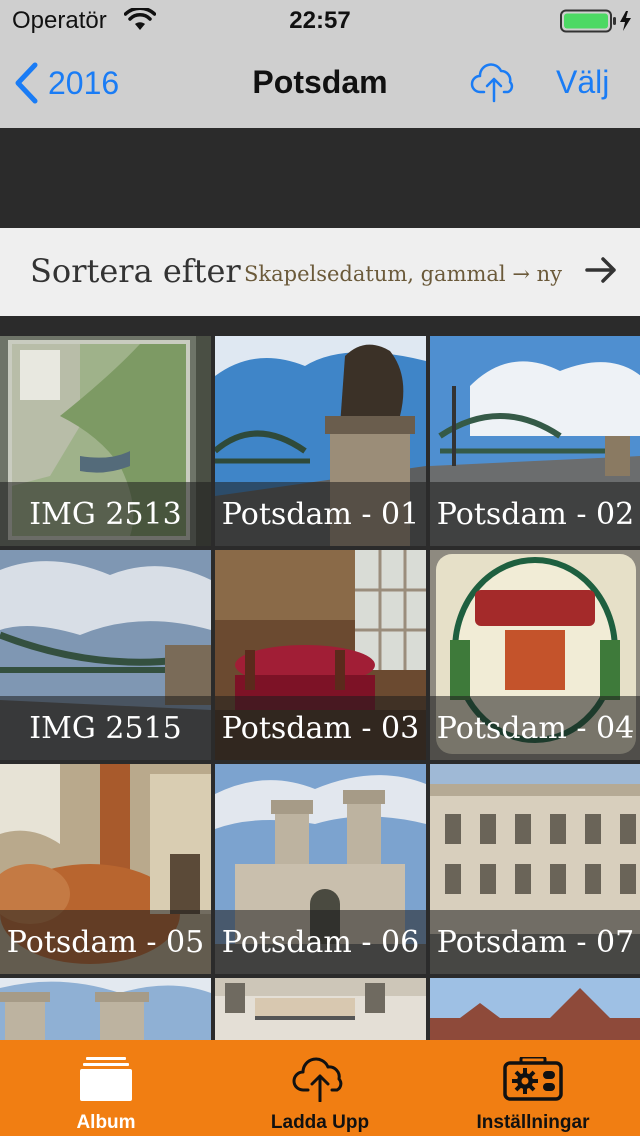 This screenshot has height=1136, width=640. I want to click on photo-tile: Potsdam - 02, so click(535, 441).